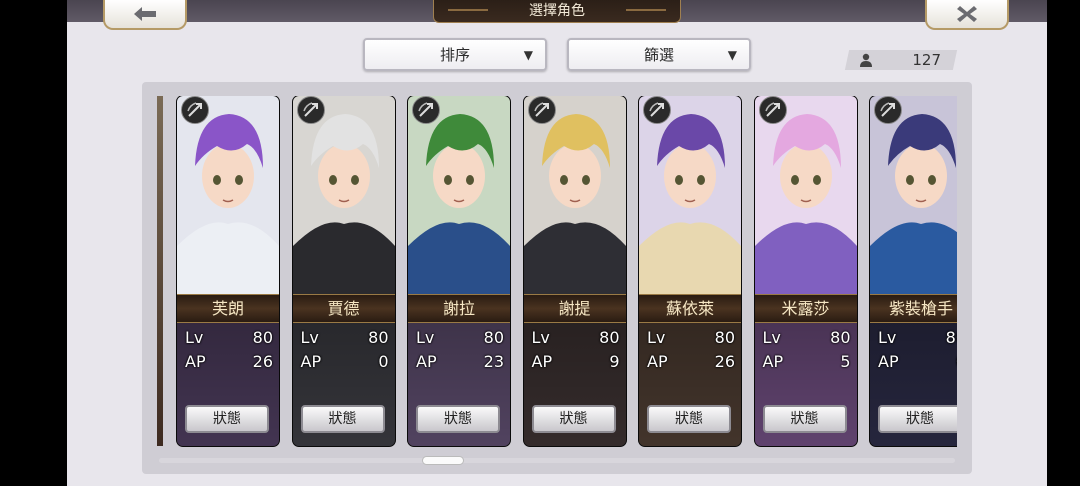 This screenshot has height=486, width=1080. I want to click on sort-dropdown: 排序 ▼, so click(455, 54).